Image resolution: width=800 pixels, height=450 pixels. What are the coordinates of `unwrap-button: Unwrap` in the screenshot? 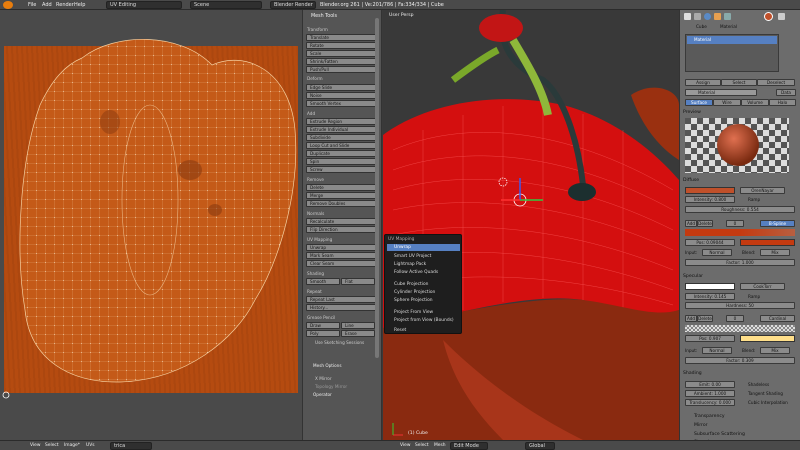 It's located at (341, 247).